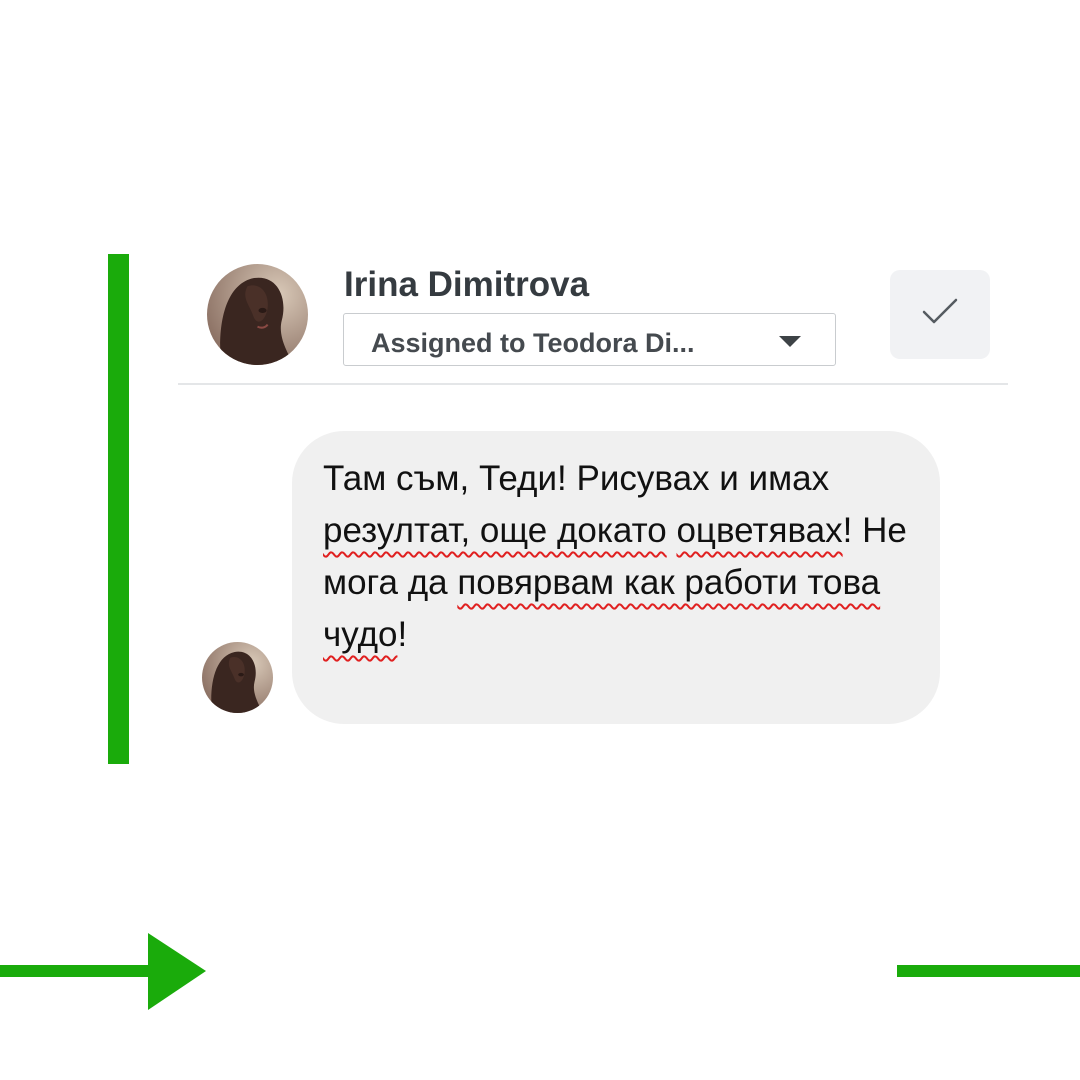 The image size is (1080, 1080). I want to click on message-segment: Там съм, Теди! Рисувах и имах, so click(576, 478).